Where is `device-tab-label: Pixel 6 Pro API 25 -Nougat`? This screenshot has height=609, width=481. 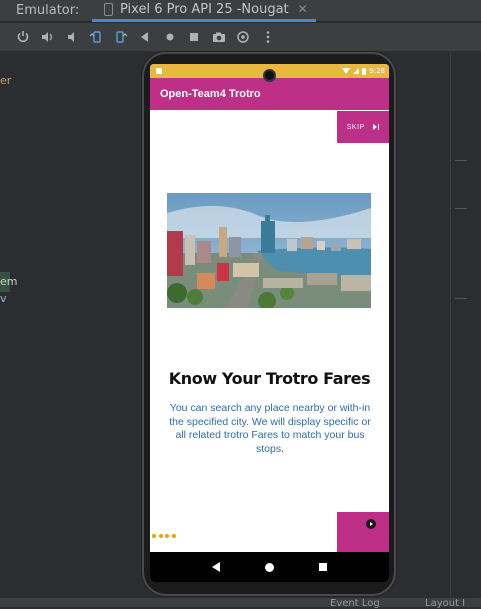
device-tab-label: Pixel 6 Pro API 25 -Nougat is located at coordinates (204, 9).